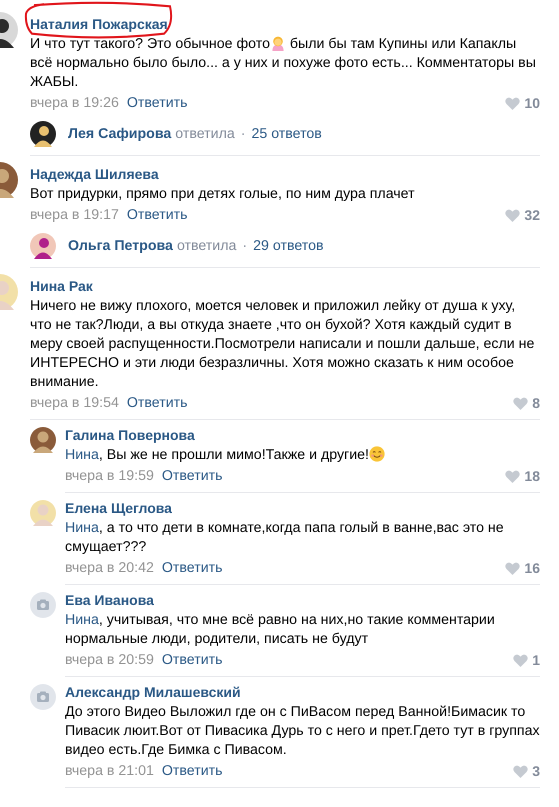 This screenshot has width=559, height=807. I want to click on comment-date: вчера в 19:26, so click(74, 103).